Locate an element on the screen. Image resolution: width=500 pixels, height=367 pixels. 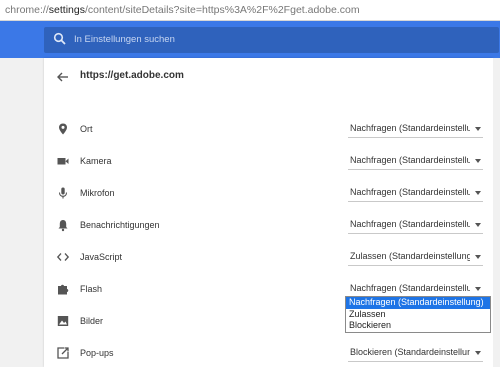
code-icon is located at coordinates (63, 257).